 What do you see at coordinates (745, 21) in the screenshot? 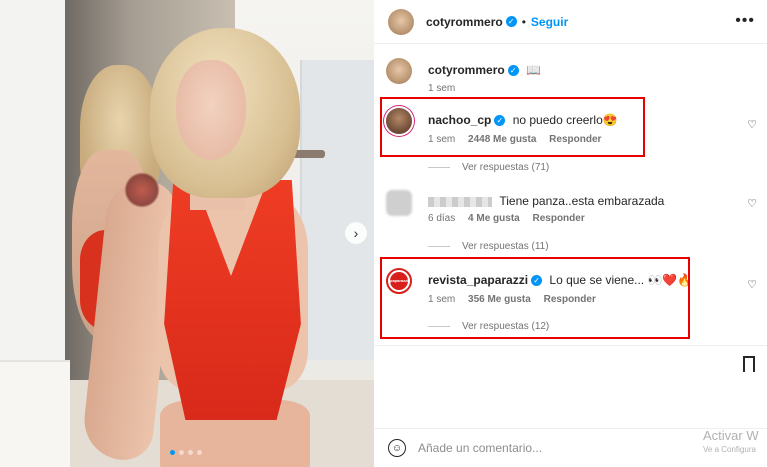
I see `more-options-icon: •••` at bounding box center [745, 21].